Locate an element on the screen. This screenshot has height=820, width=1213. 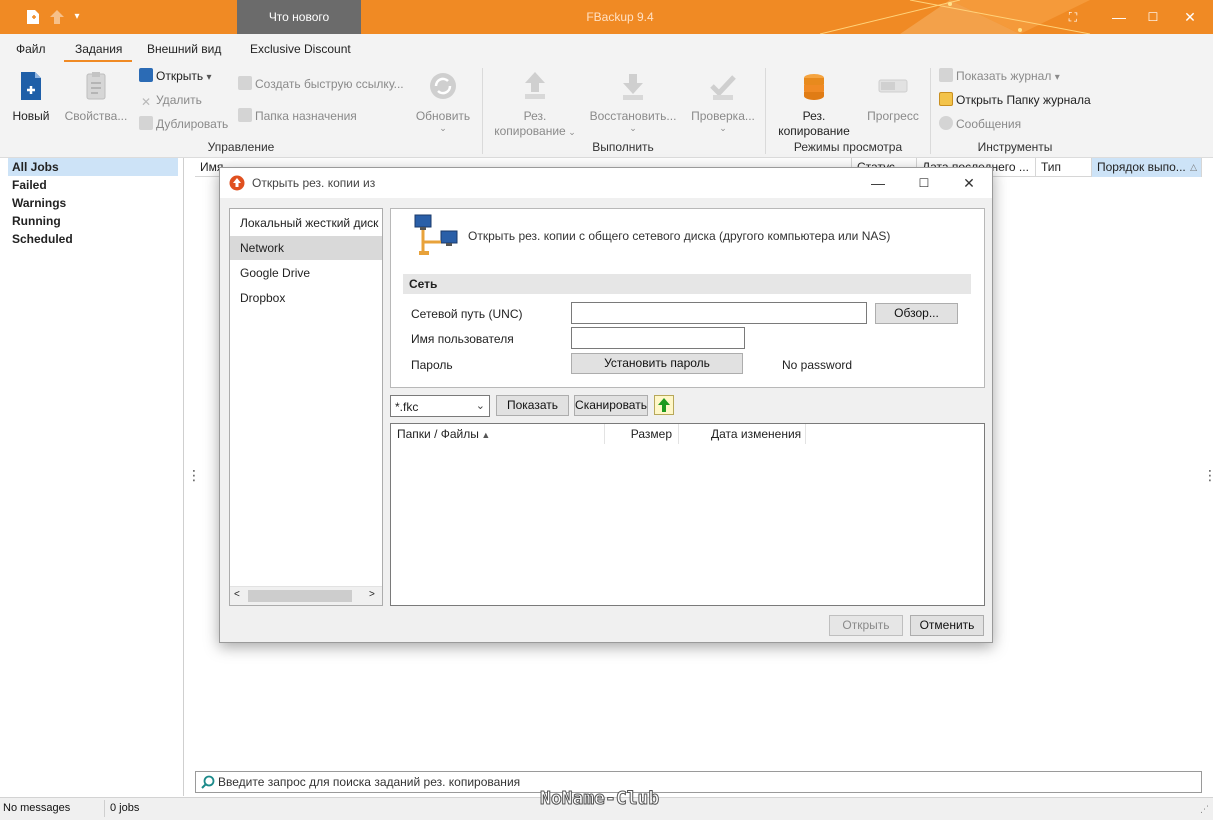
screenshot-icon: ⛶ is located at coordinates (1073, 17).